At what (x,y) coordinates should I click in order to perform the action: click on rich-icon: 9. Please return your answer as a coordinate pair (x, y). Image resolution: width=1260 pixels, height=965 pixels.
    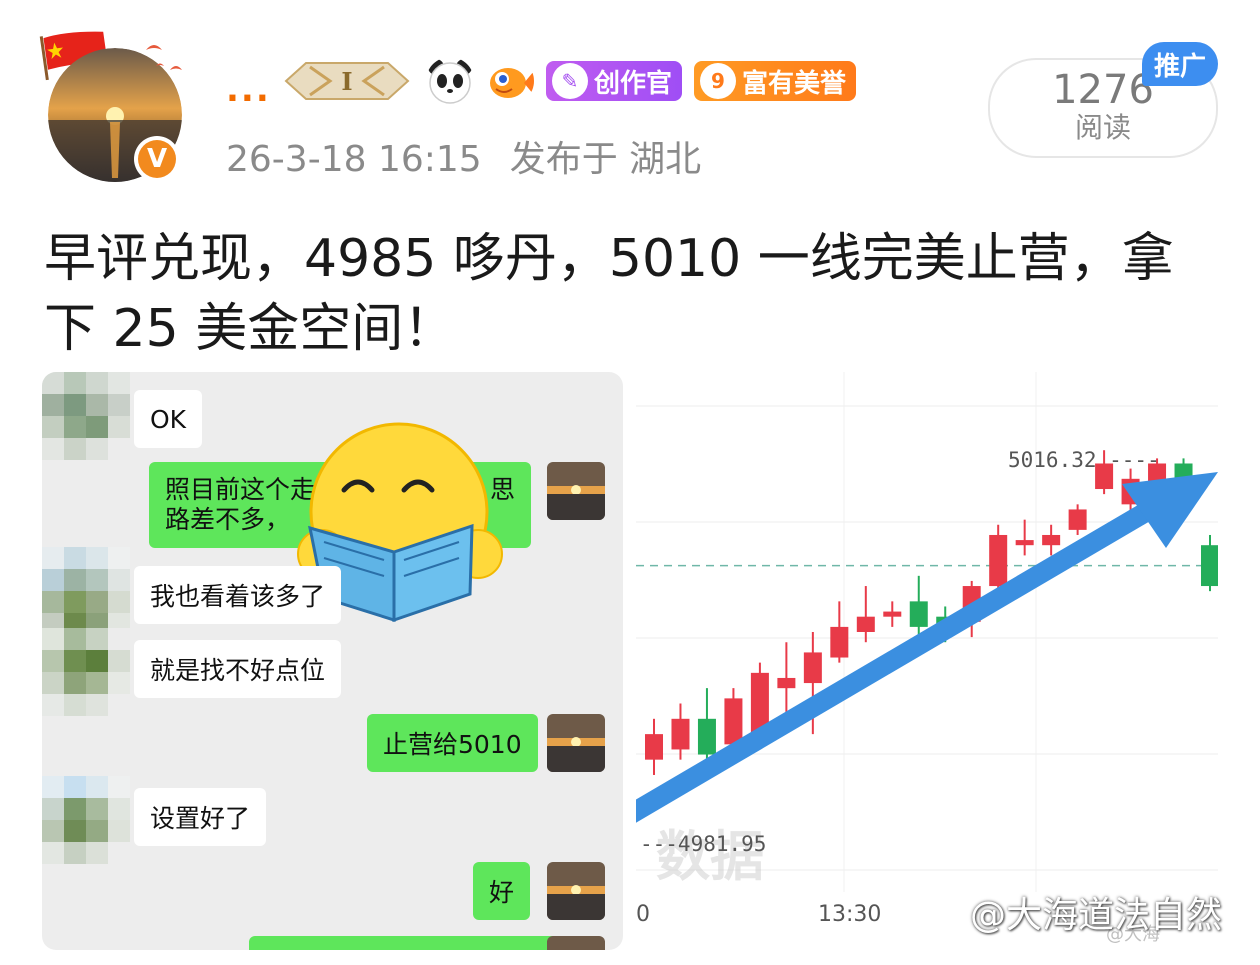
    Looking at the image, I should click on (718, 81).